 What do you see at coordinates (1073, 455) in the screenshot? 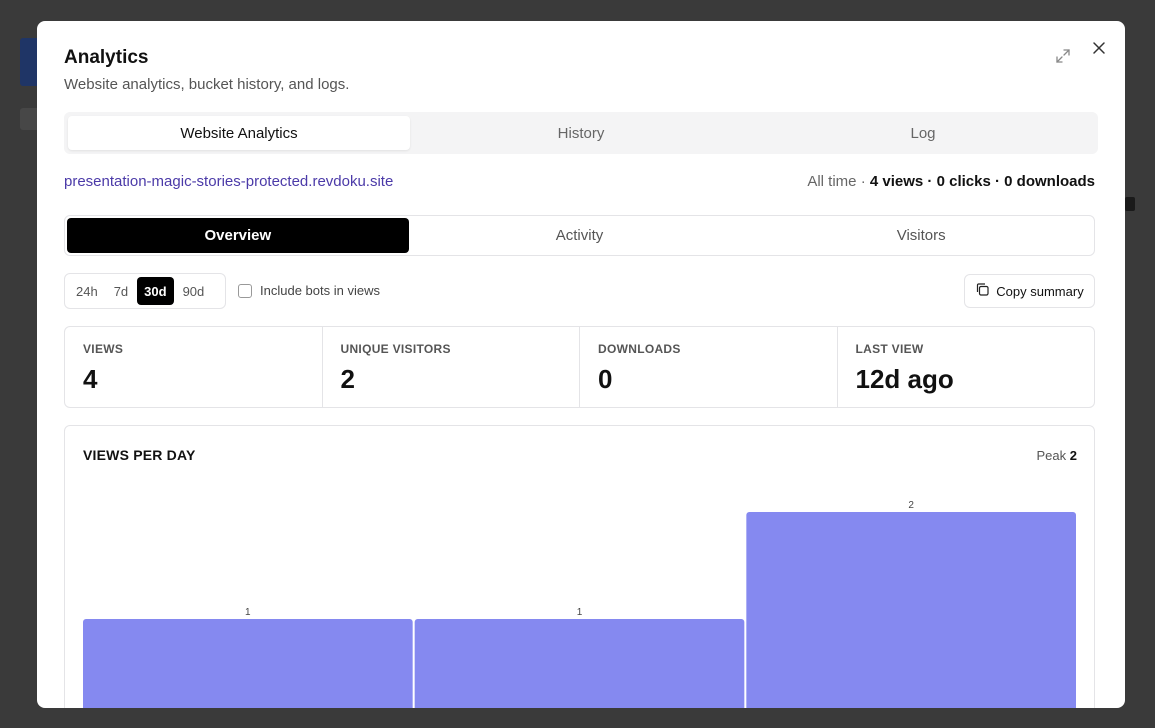
I see `peak-value: 2` at bounding box center [1073, 455].